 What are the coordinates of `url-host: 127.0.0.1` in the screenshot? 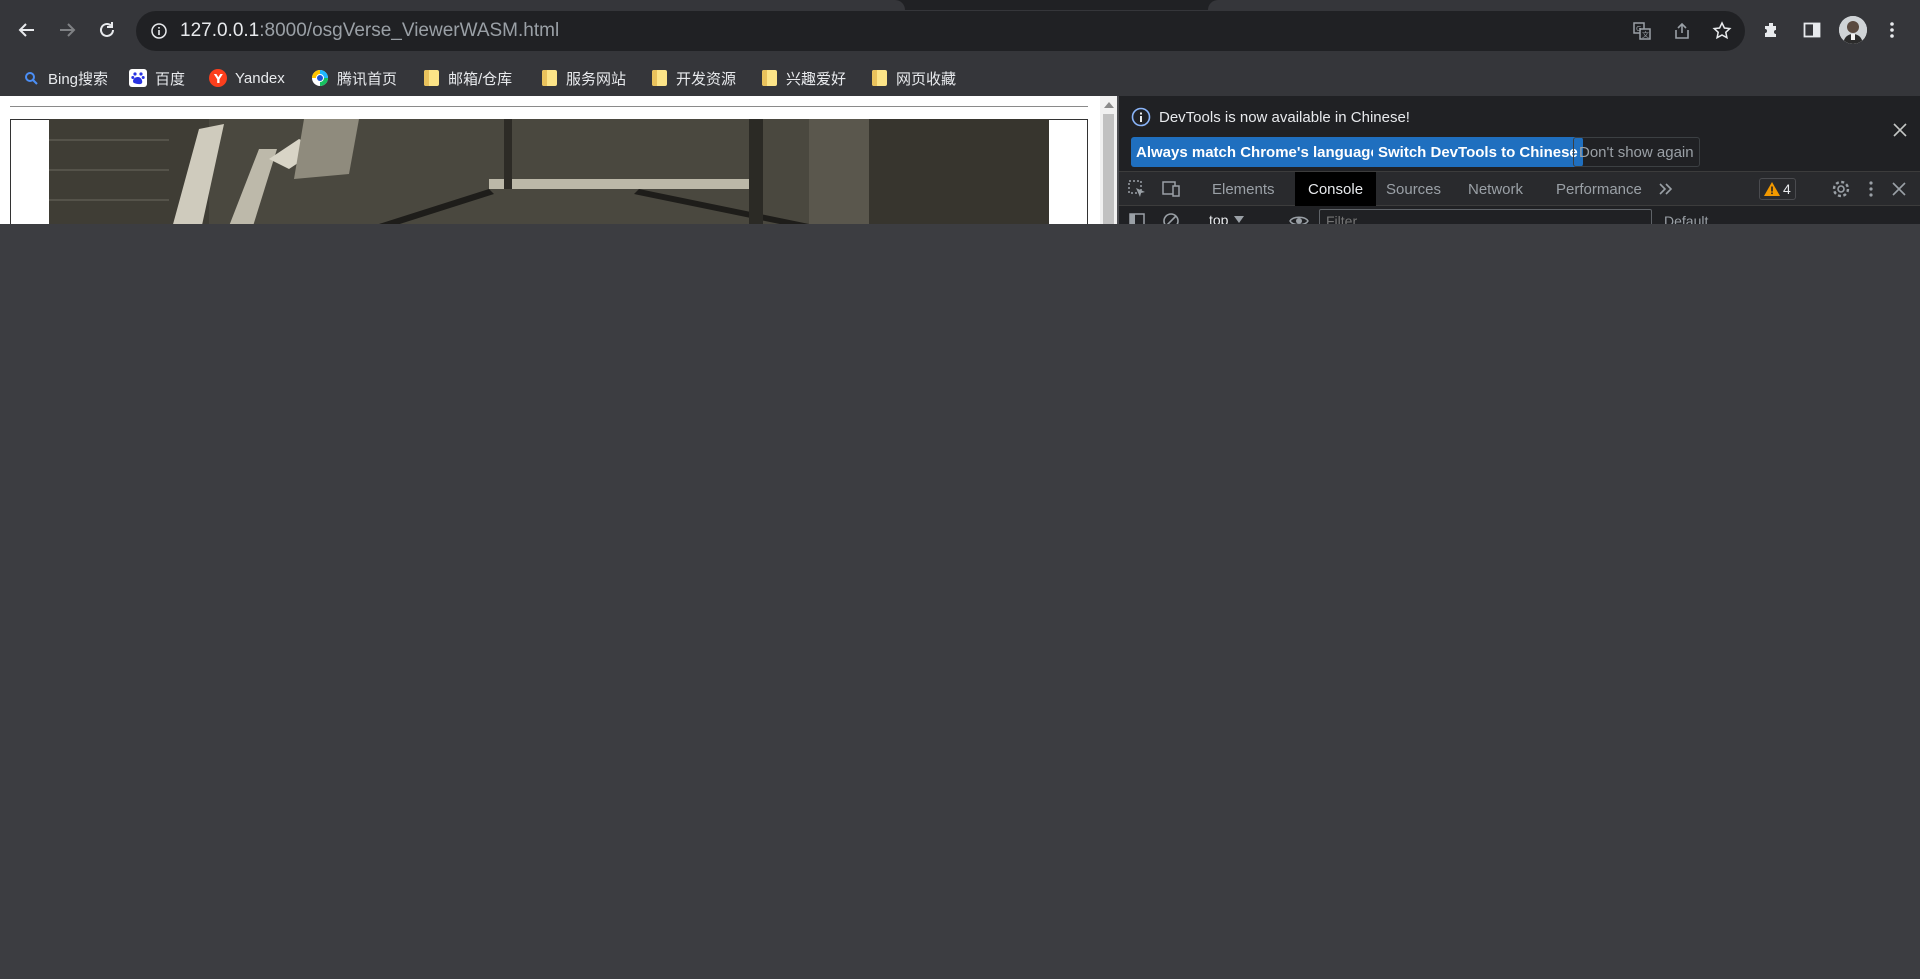 It's located at (220, 30).